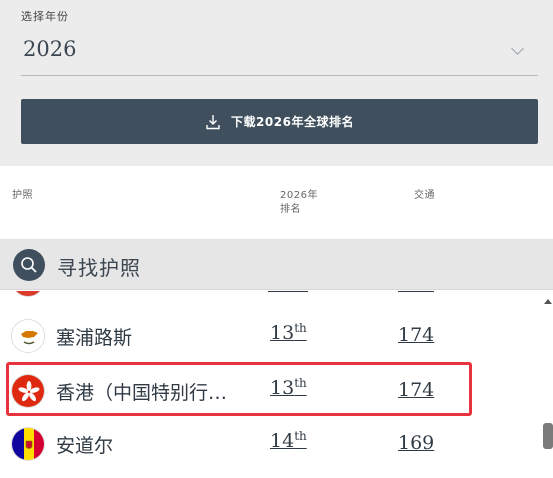  Describe the element at coordinates (45, 16) in the screenshot. I see `year-select-label: 选择年份` at that location.